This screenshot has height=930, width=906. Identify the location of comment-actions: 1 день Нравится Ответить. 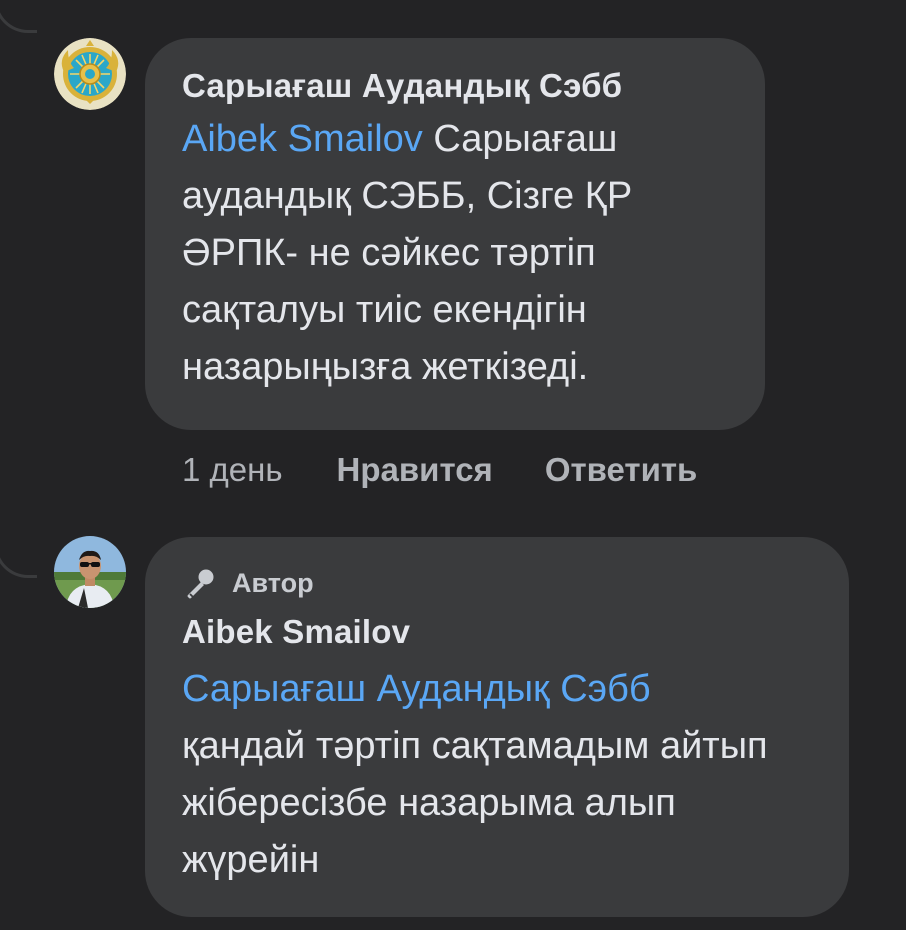
(465, 470).